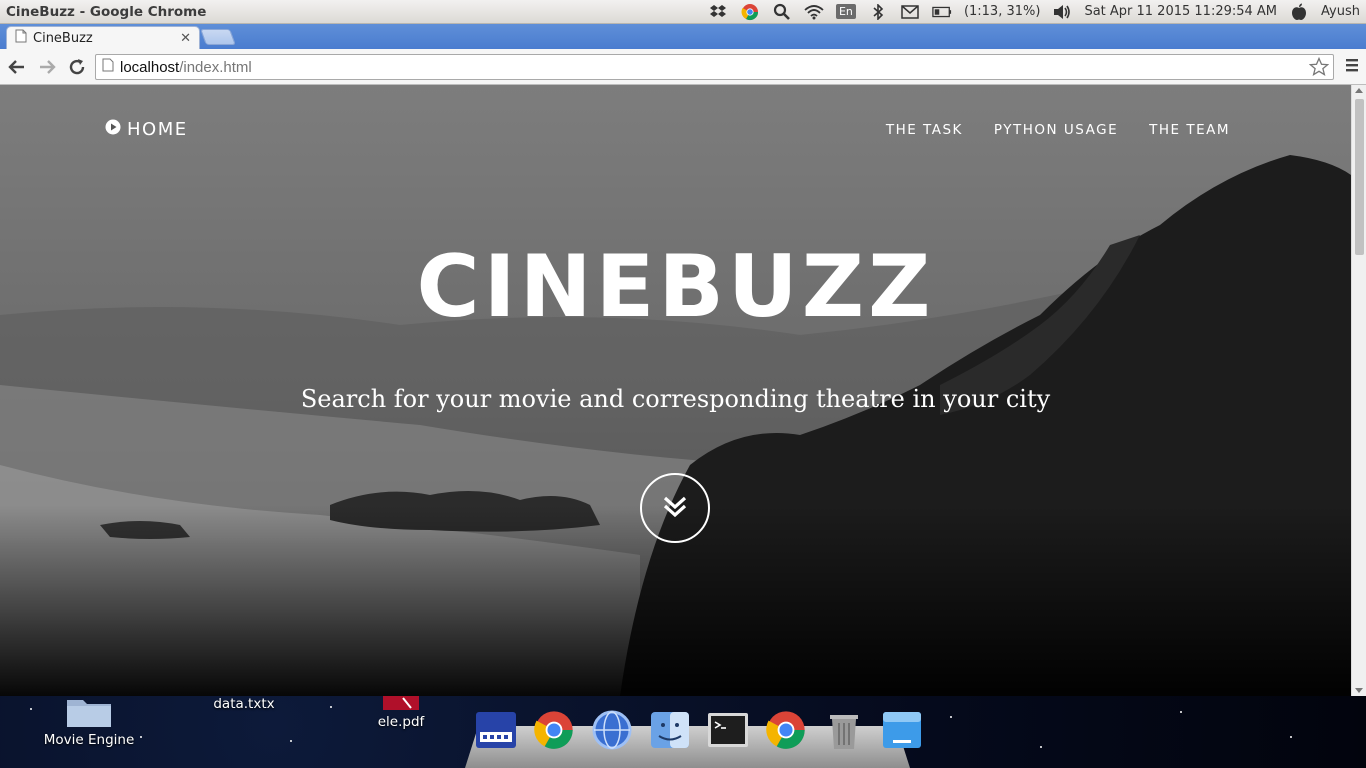 The height and width of the screenshot is (768, 1366). I want to click on battery-status: (1:13, 31%), so click(1002, 11).